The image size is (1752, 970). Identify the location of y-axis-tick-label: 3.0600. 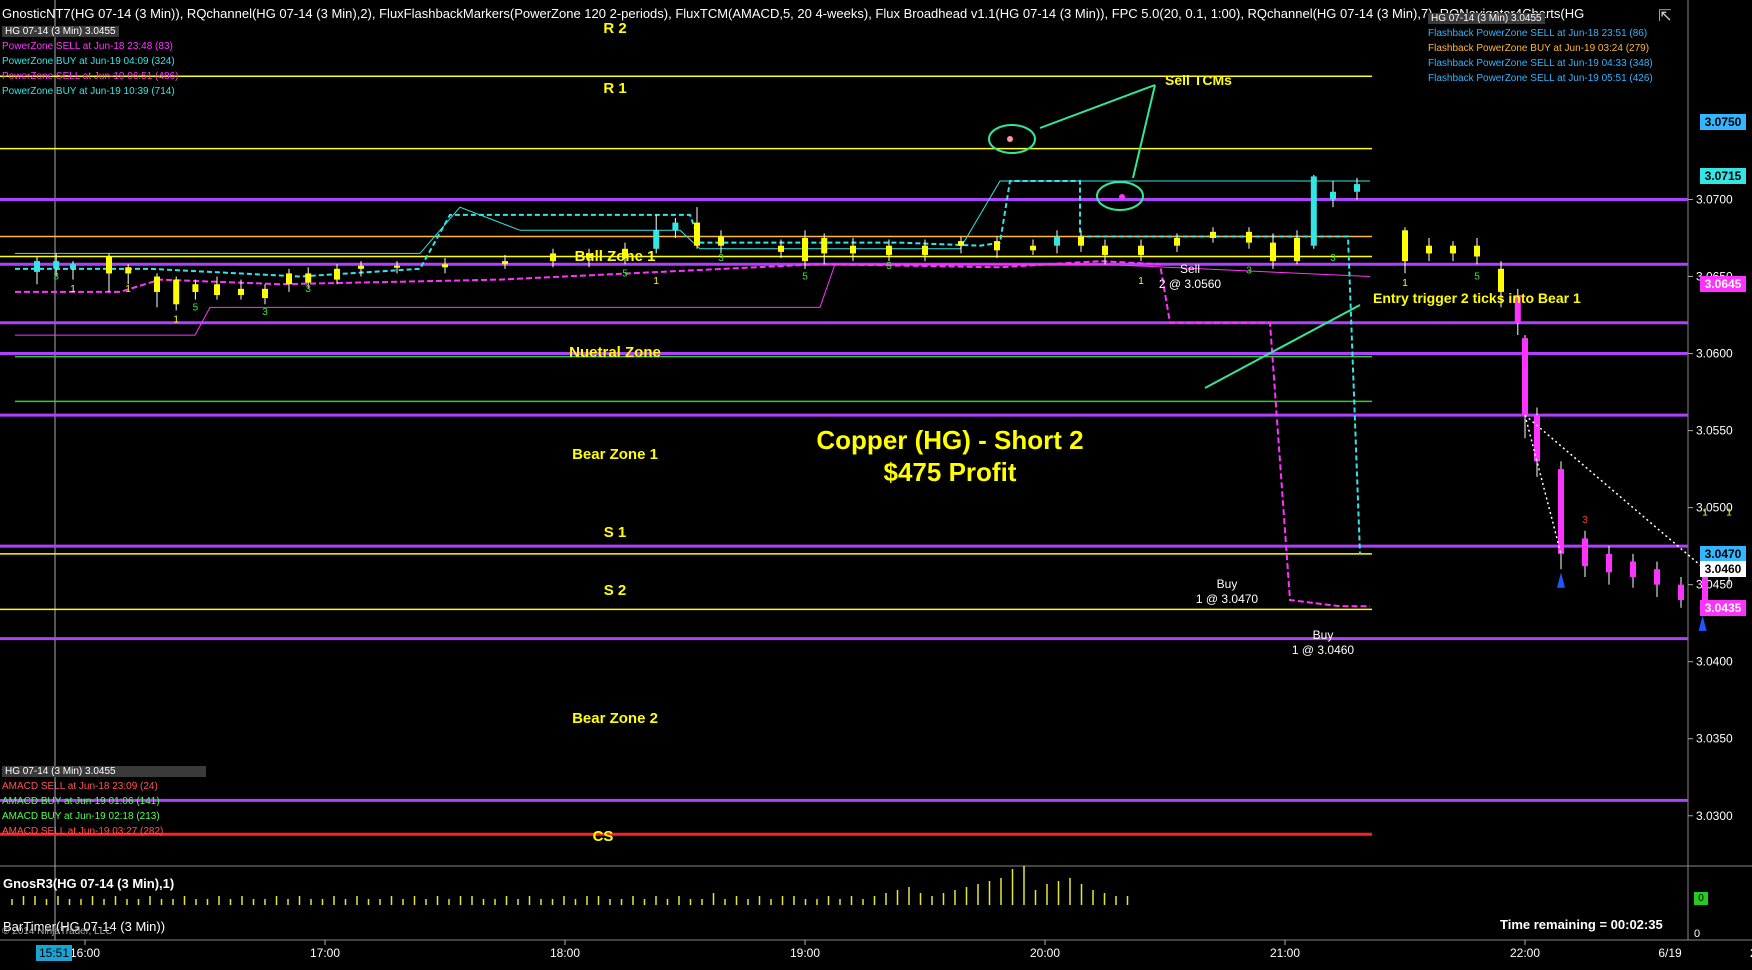
(1714, 354).